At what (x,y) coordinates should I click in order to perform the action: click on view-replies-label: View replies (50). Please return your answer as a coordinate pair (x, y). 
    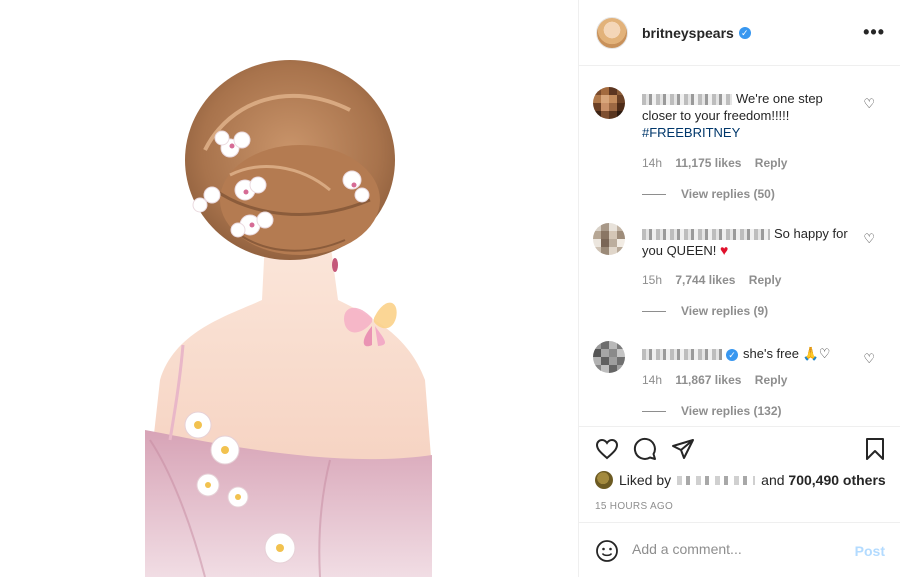
    Looking at the image, I should click on (728, 194).